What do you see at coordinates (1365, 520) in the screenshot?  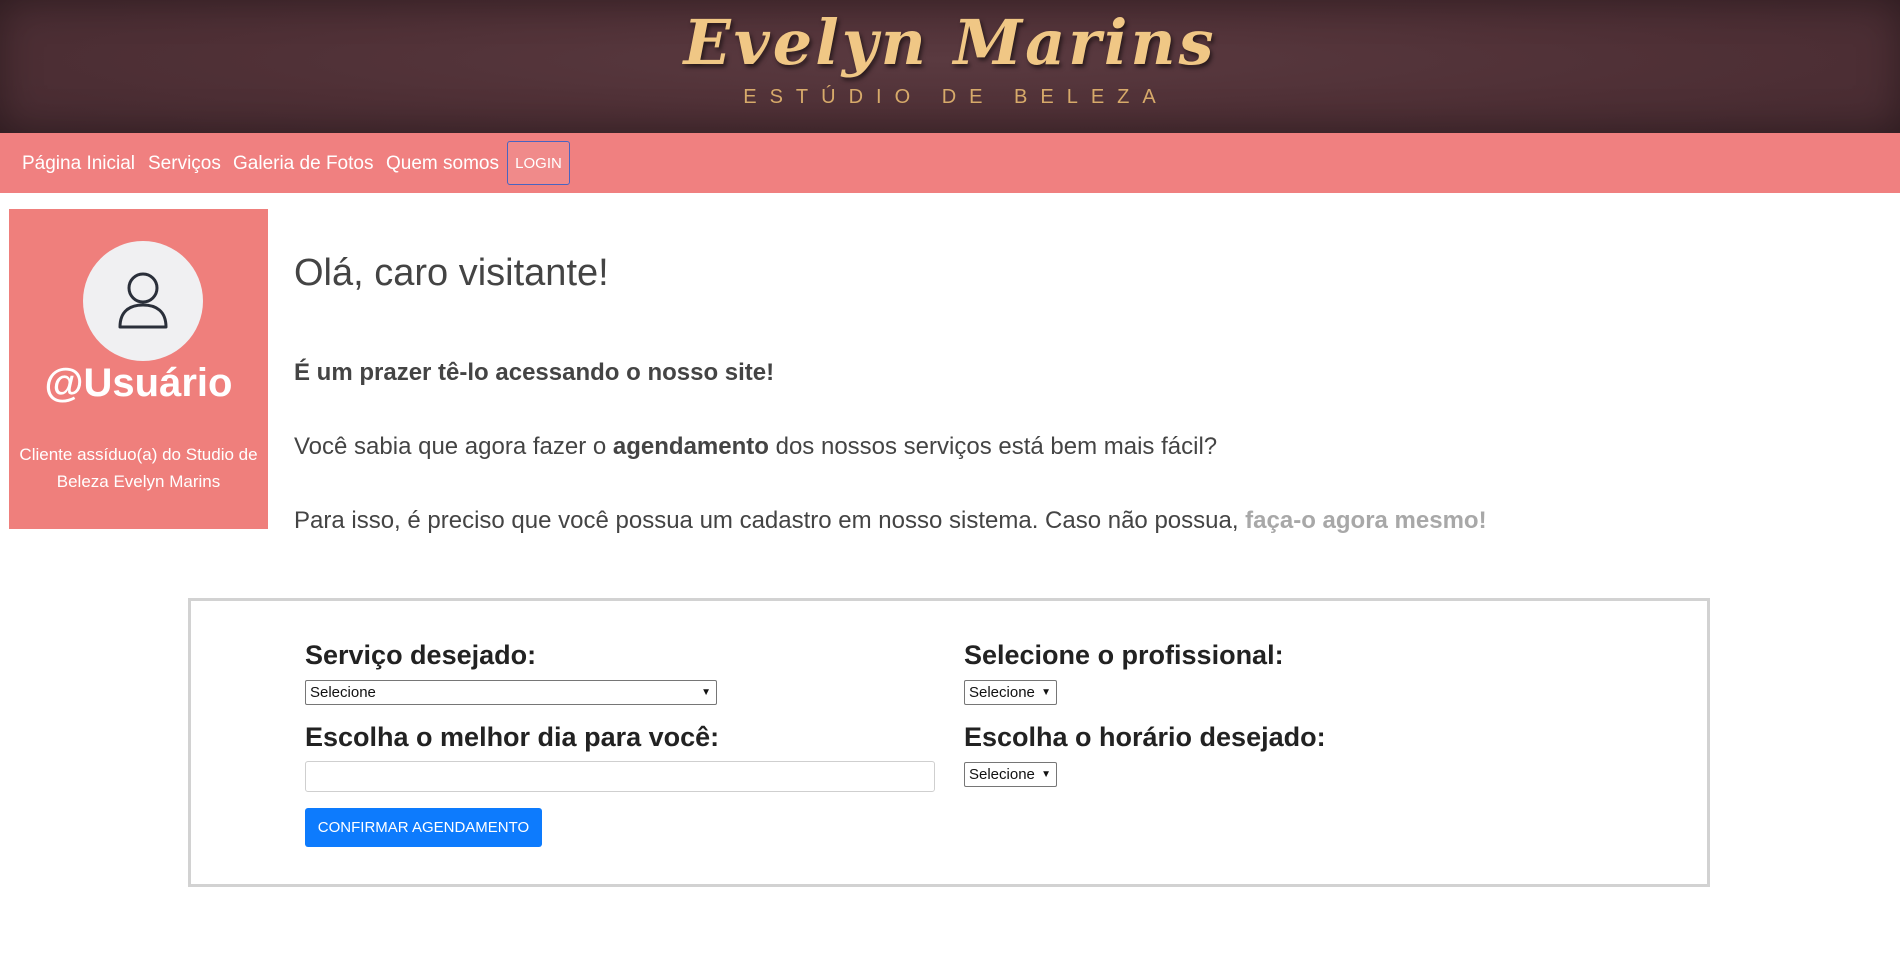 I see `signup-link: faça-o agora mesmo!` at bounding box center [1365, 520].